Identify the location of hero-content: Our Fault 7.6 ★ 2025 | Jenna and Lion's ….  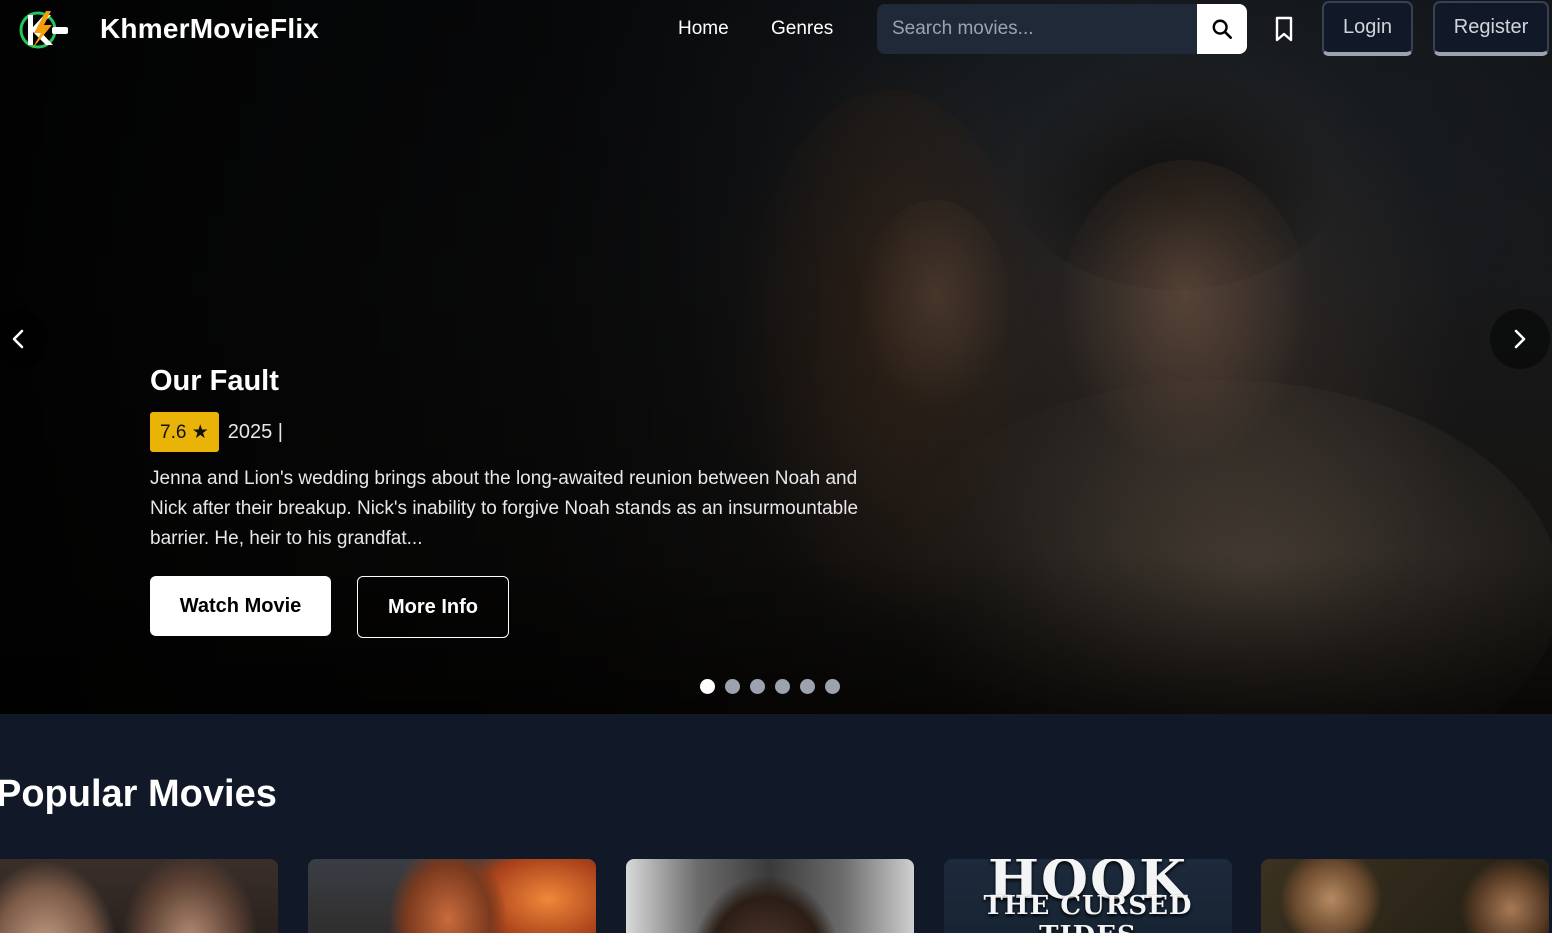
(510, 500).